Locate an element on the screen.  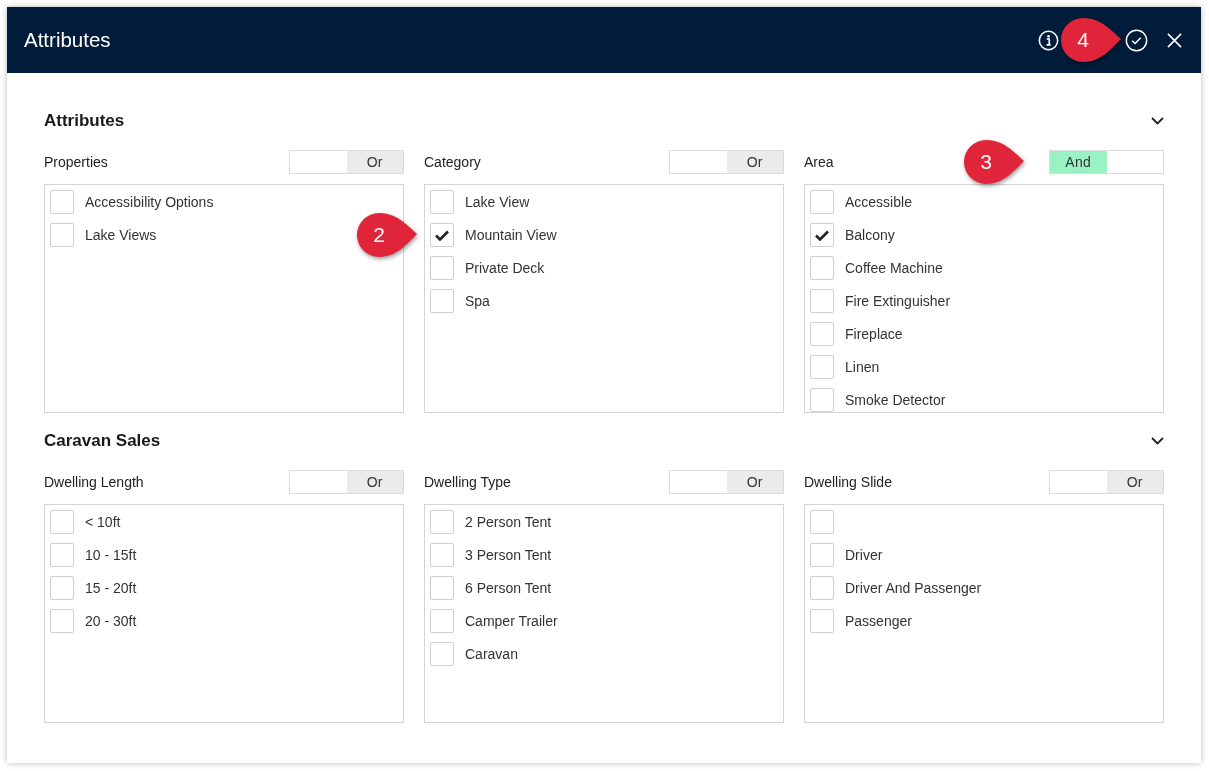
option-label: 6 Person Tent is located at coordinates (508, 588).